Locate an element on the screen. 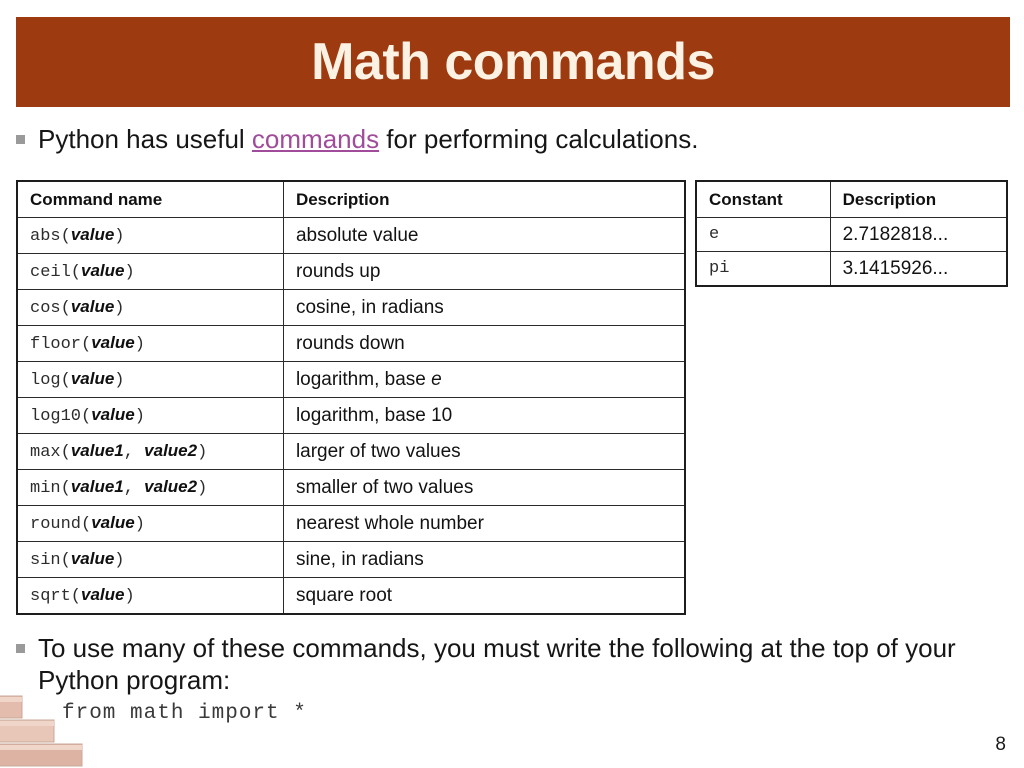 The image size is (1024, 768). table-row: sin(value) sine, in radians is located at coordinates (351, 559).